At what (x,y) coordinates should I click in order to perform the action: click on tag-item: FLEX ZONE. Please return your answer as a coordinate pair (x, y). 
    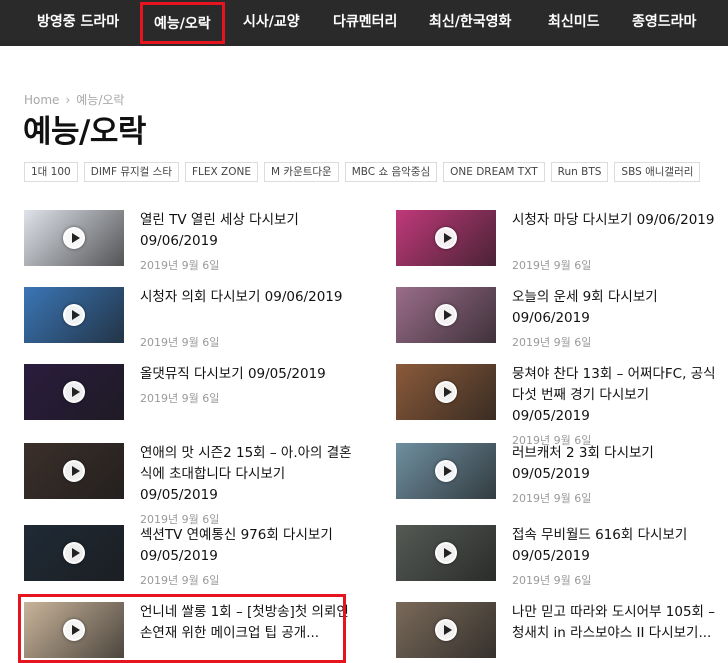
    Looking at the image, I should click on (222, 172).